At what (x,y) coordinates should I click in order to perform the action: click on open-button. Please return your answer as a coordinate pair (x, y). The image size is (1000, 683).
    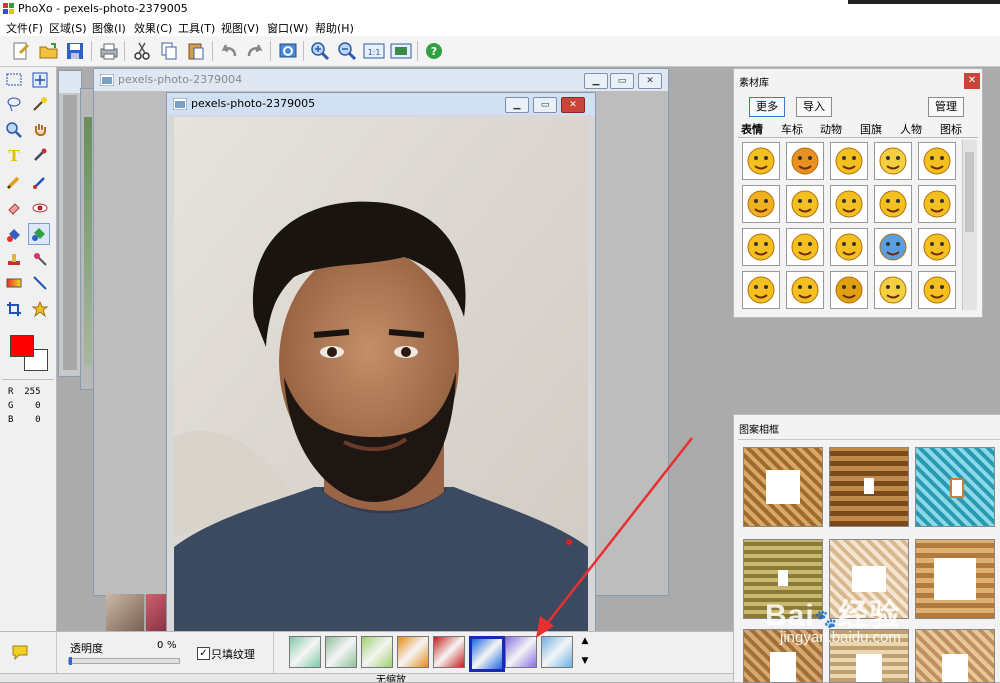
    Looking at the image, I should click on (49, 51).